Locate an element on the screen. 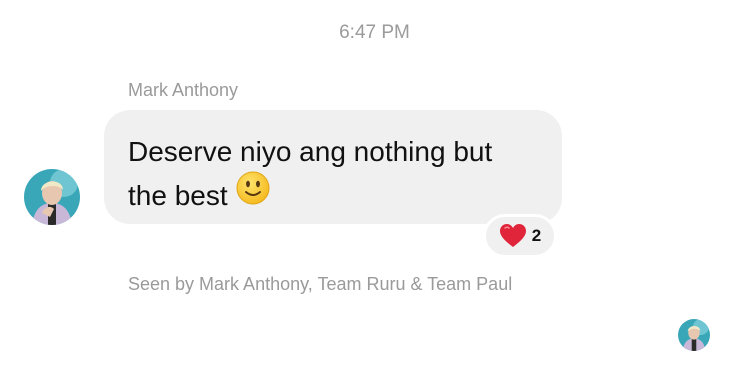 This screenshot has height=374, width=749. message-text-line-2: the best is located at coordinates (178, 195).